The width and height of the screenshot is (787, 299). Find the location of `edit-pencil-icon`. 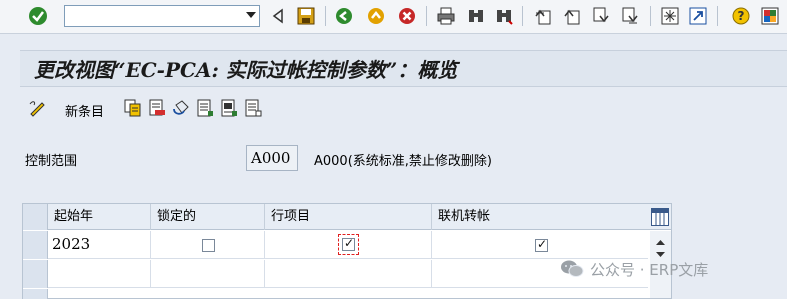

edit-pencil-icon is located at coordinates (37, 108).